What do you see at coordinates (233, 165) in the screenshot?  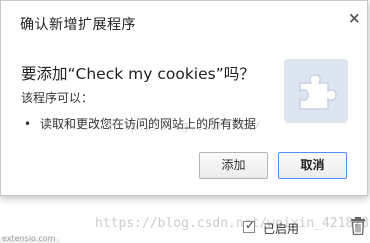 I see `add-button: 添加` at bounding box center [233, 165].